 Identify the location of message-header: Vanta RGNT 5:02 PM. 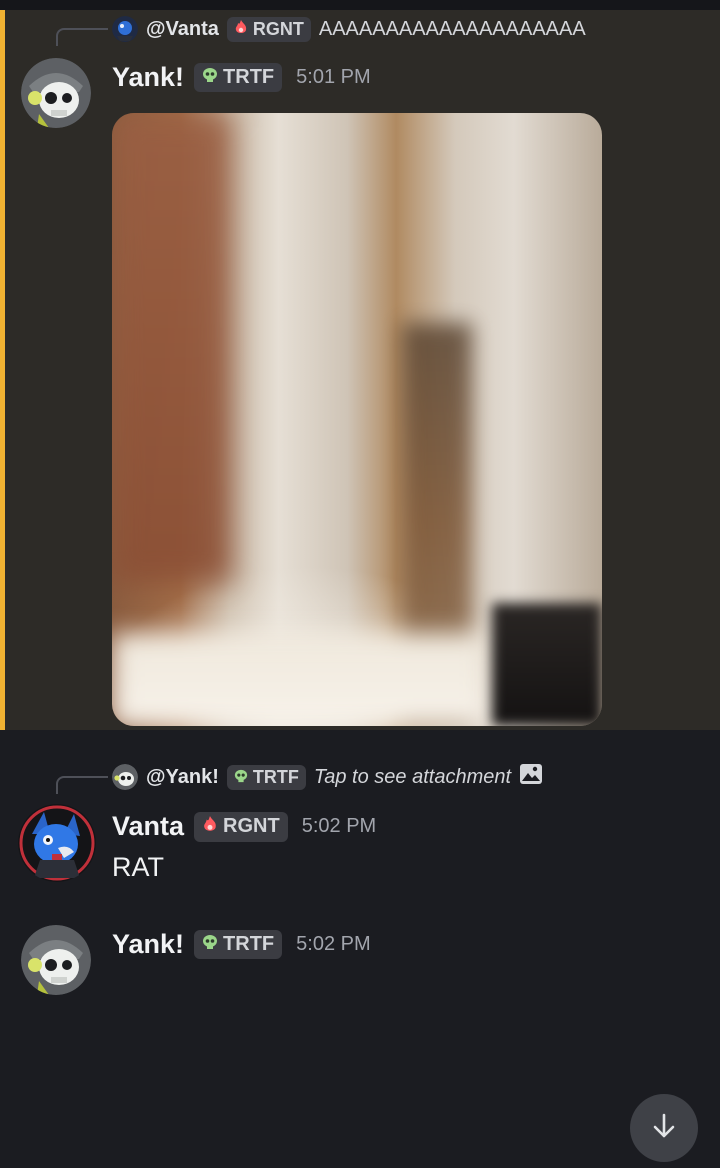
(244, 826).